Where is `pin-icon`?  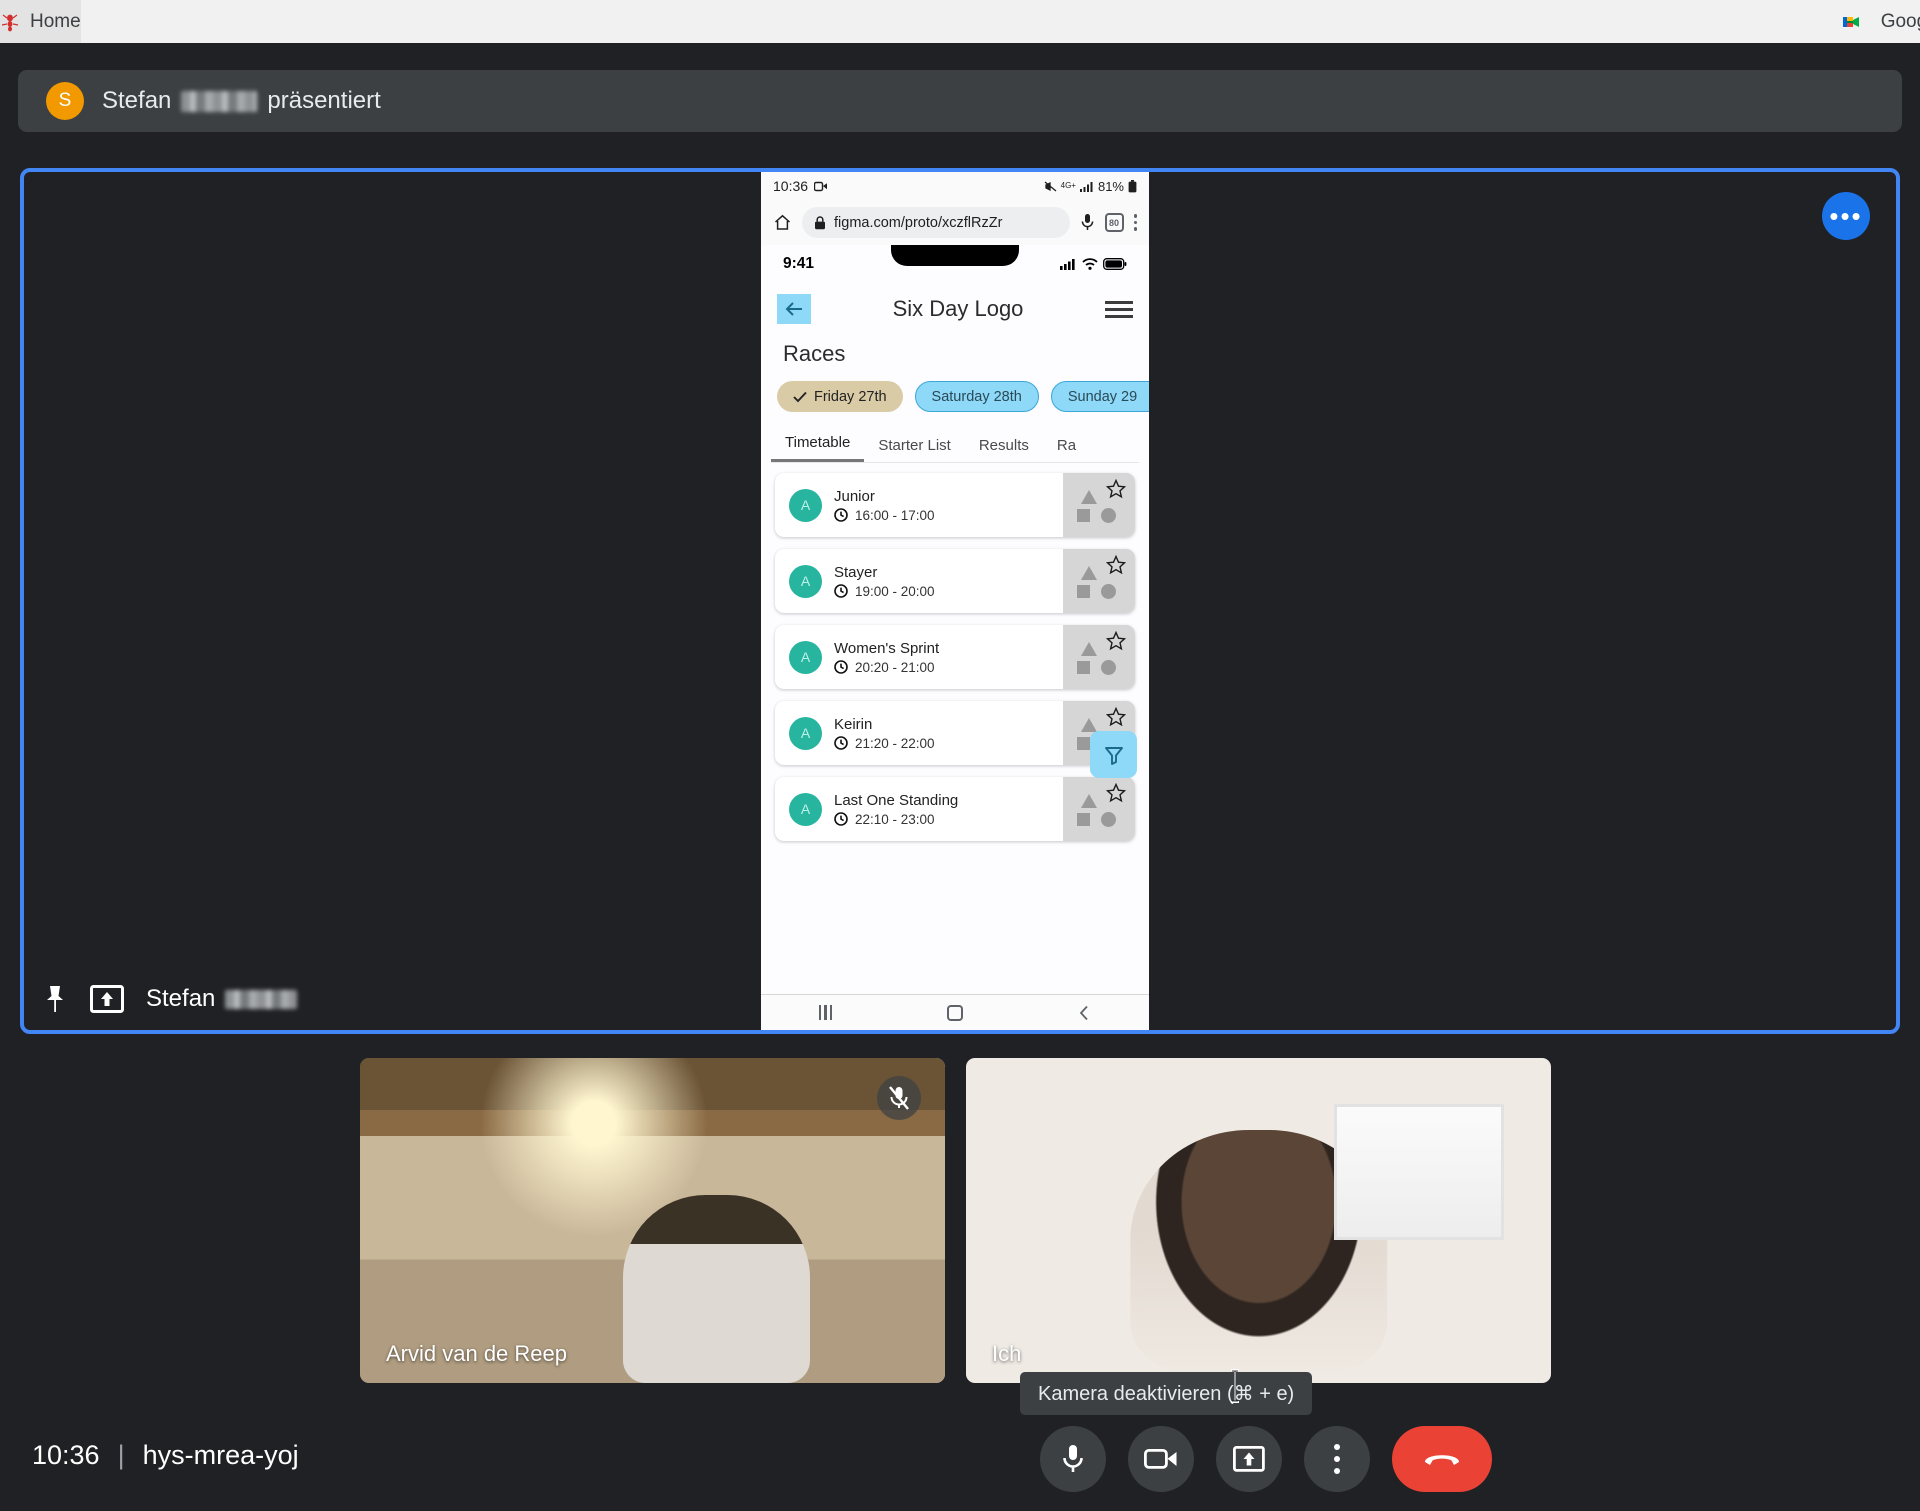
pin-icon is located at coordinates (55, 999).